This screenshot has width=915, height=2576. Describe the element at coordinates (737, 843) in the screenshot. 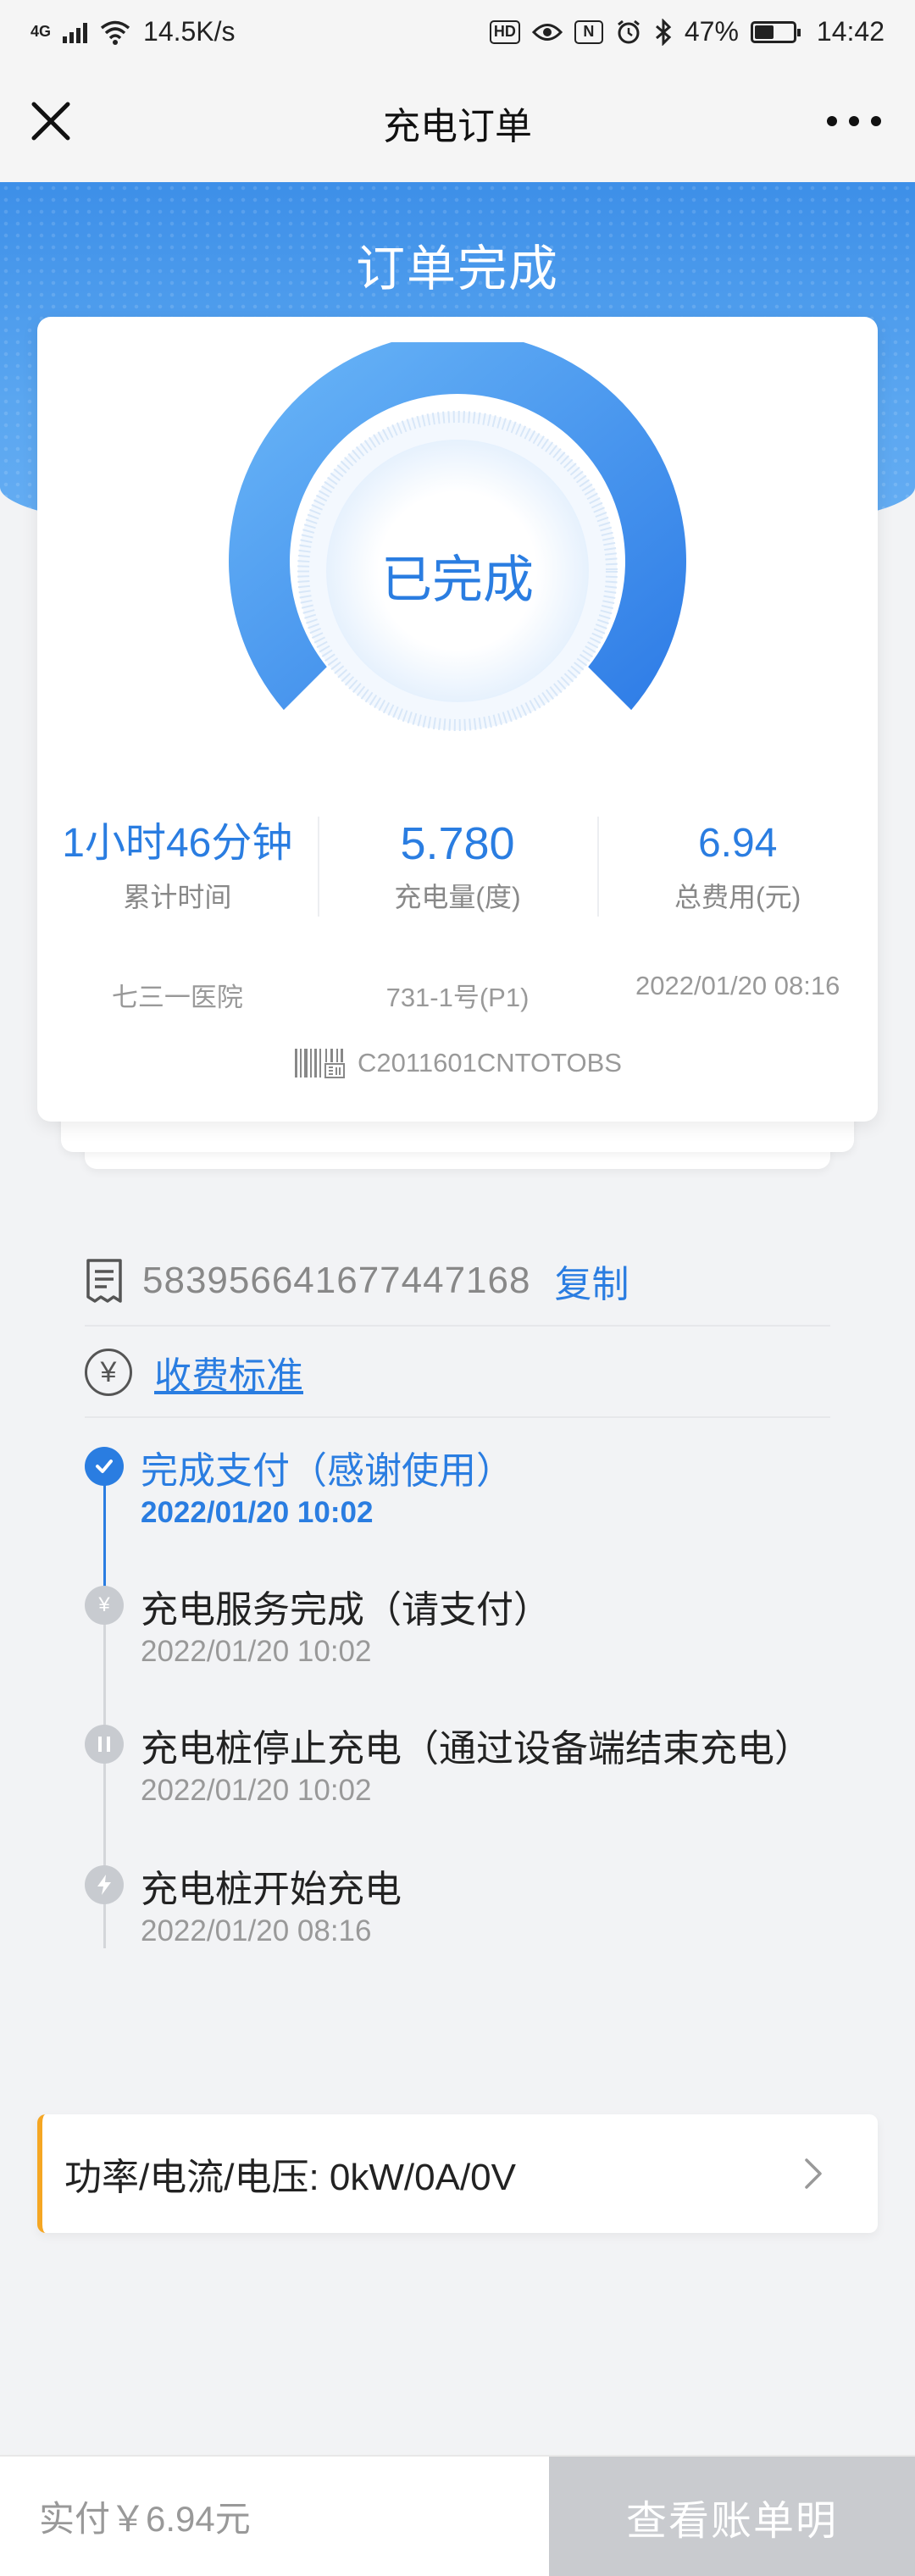

I see `stat-value: 6.94` at that location.